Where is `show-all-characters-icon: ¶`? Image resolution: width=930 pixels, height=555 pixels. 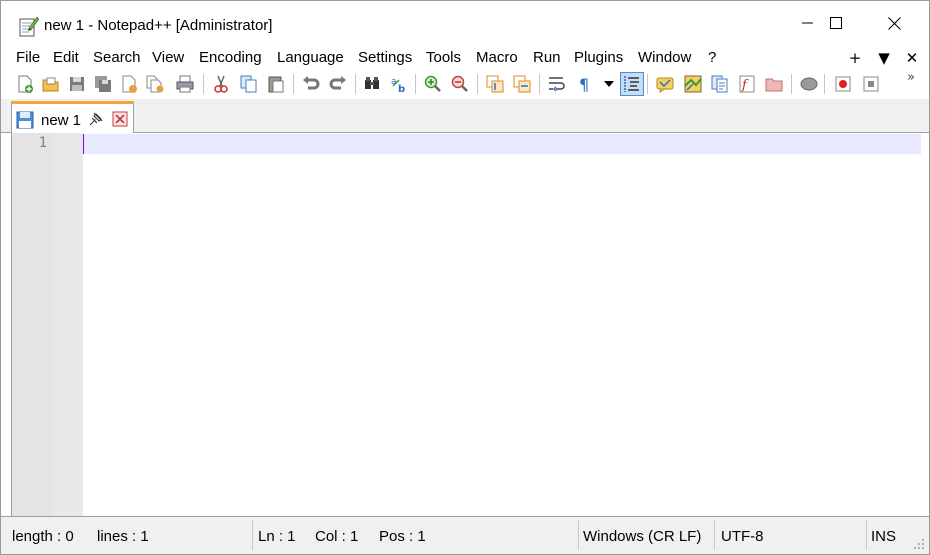 show-all-characters-icon: ¶ is located at coordinates (584, 84).